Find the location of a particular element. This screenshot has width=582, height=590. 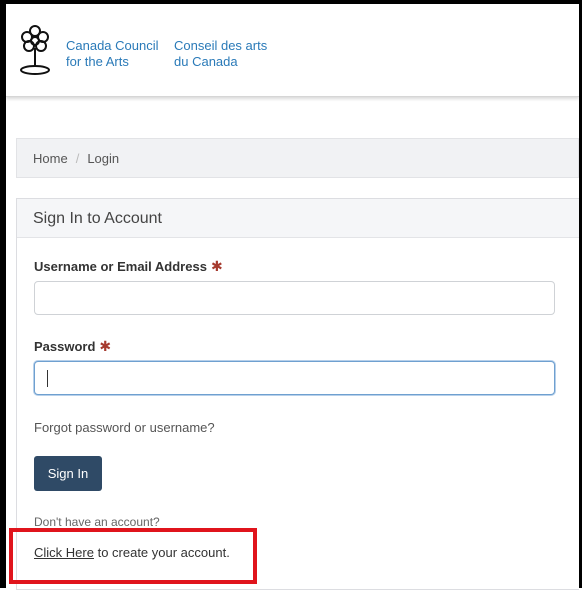

logo-fr-line2: du Canada is located at coordinates (206, 61).